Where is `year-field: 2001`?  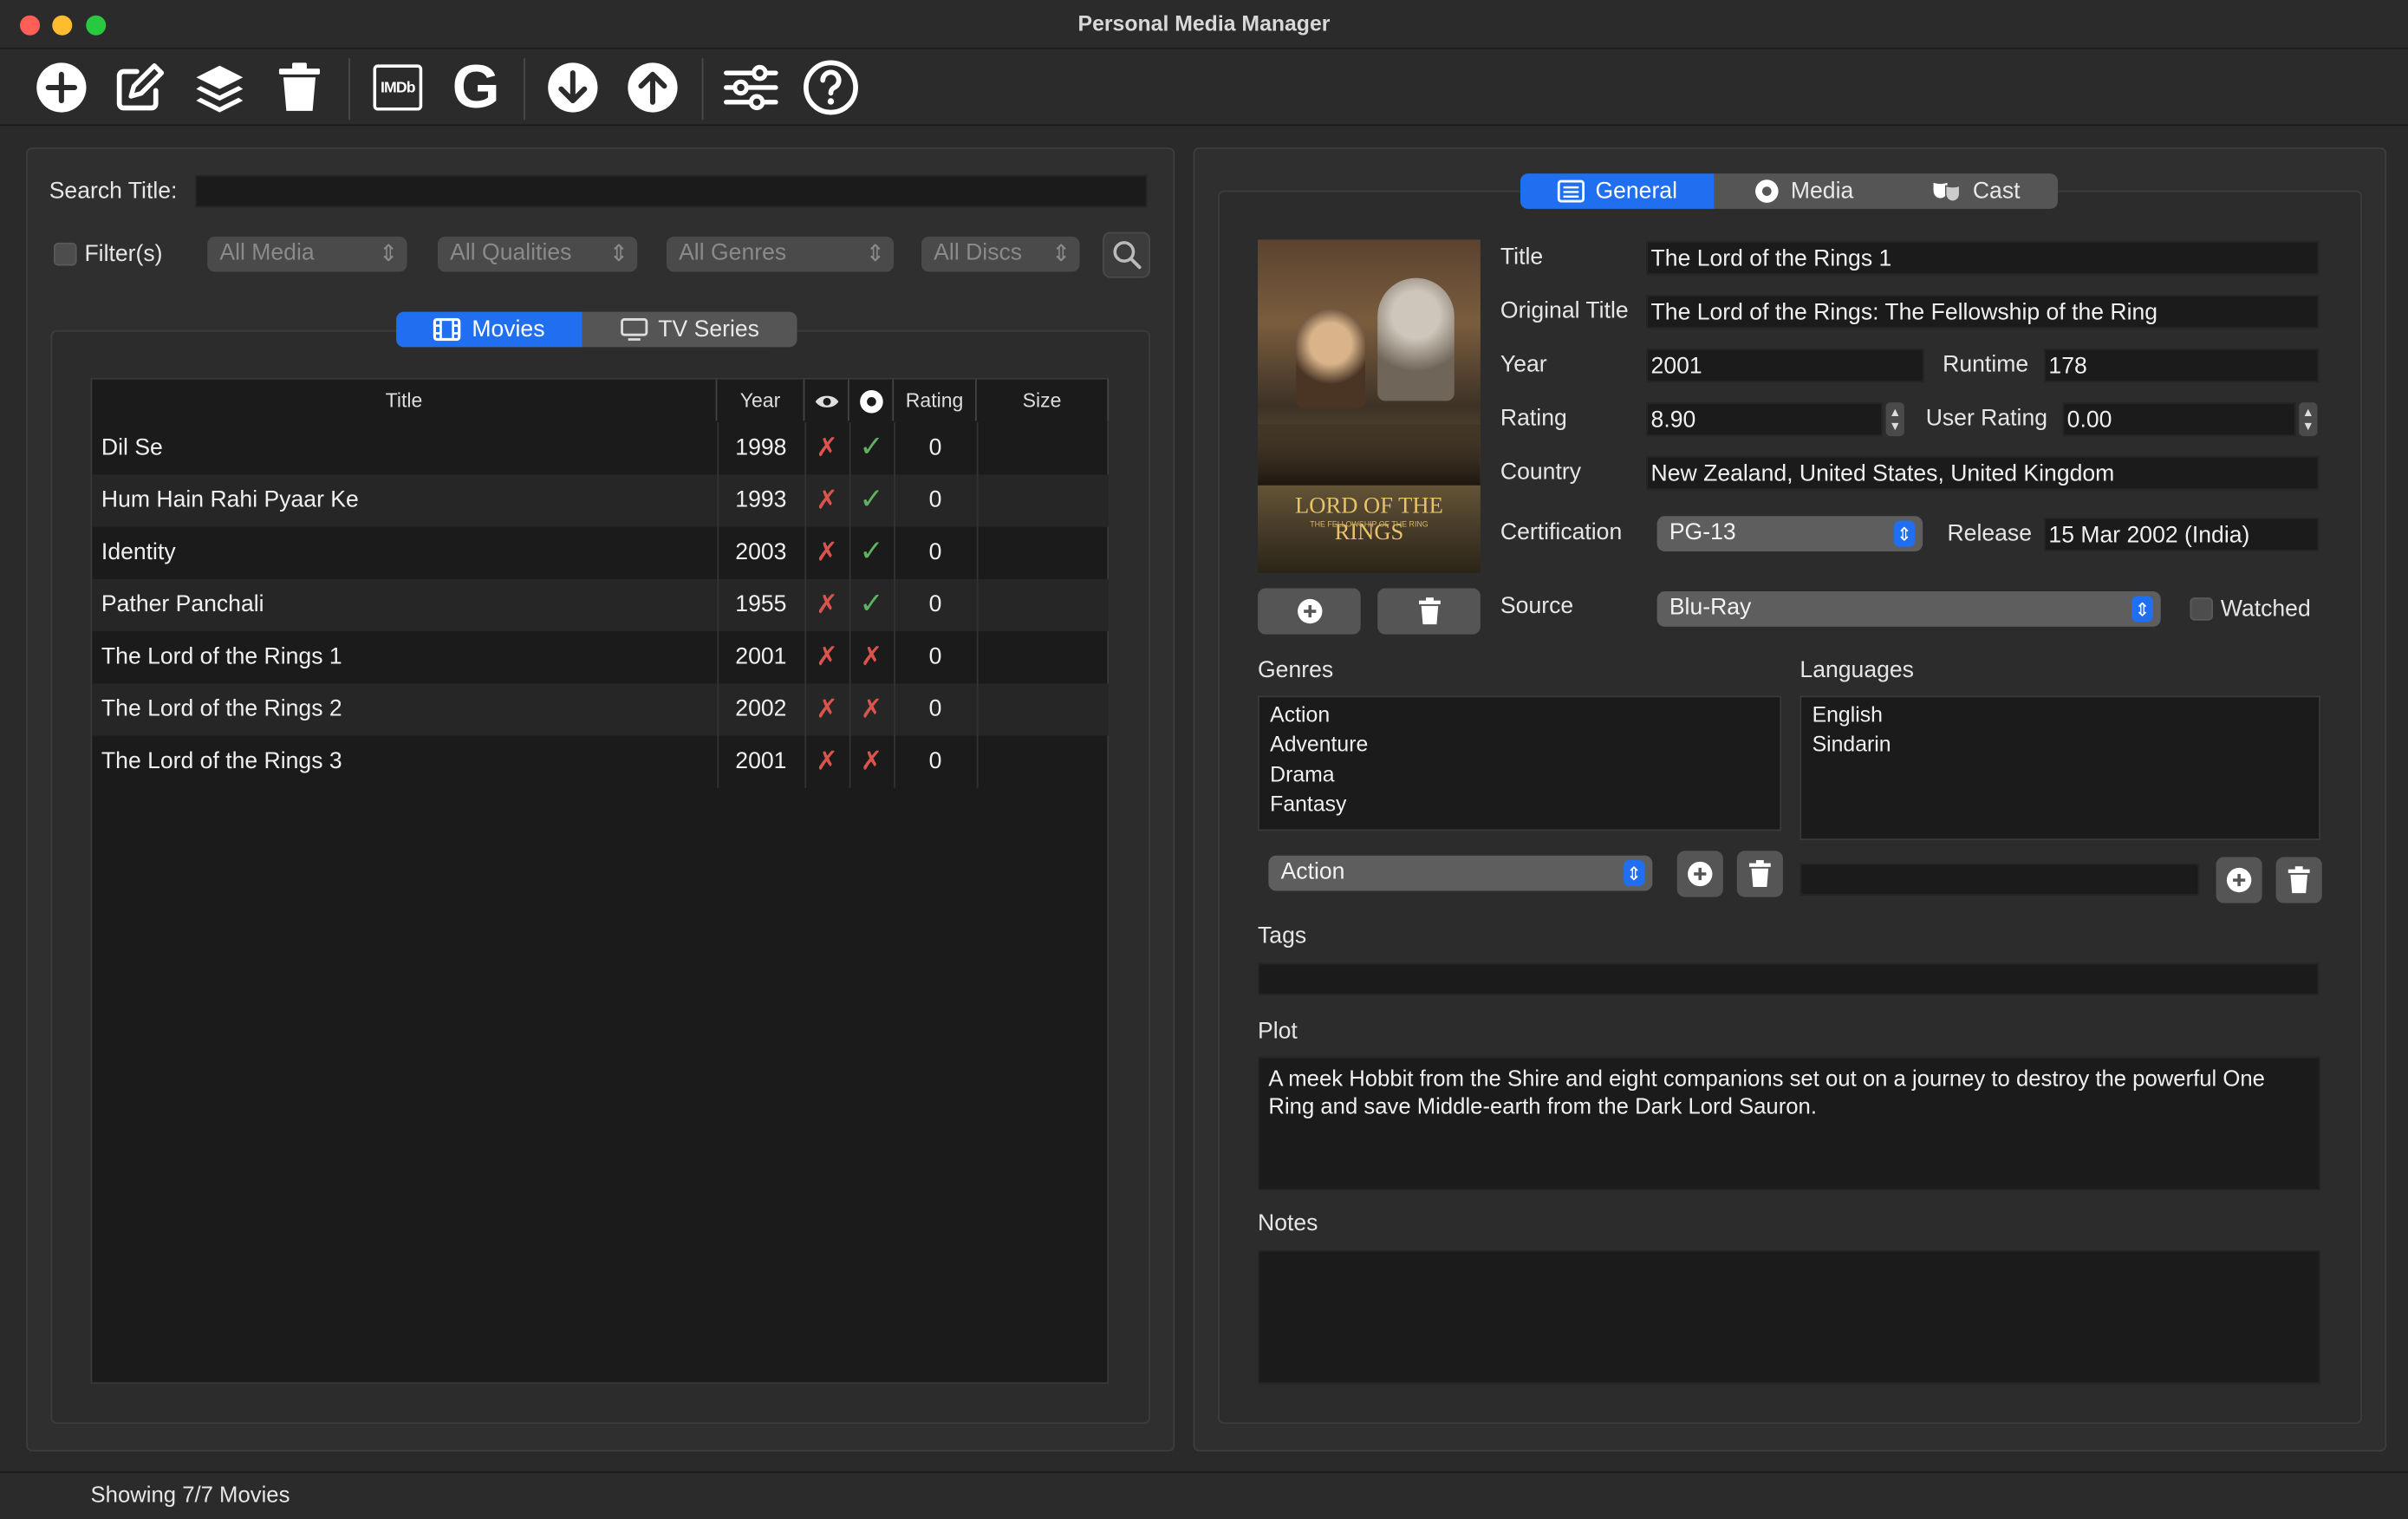
year-field: 2001 is located at coordinates (1785, 366).